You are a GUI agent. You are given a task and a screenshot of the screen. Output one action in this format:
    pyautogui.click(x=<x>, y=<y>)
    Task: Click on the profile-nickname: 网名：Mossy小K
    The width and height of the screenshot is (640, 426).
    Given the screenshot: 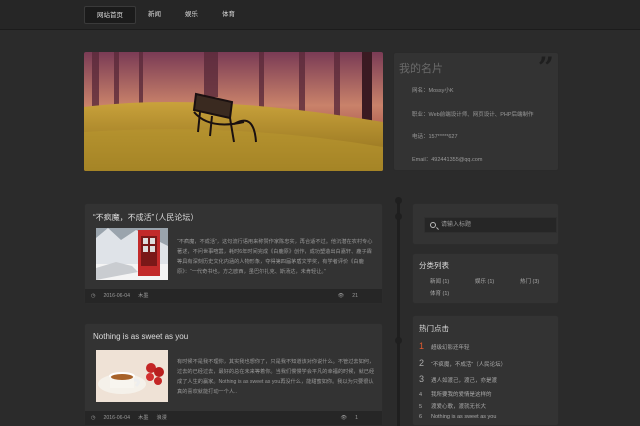 What is the action you would take?
    pyautogui.click(x=433, y=91)
    